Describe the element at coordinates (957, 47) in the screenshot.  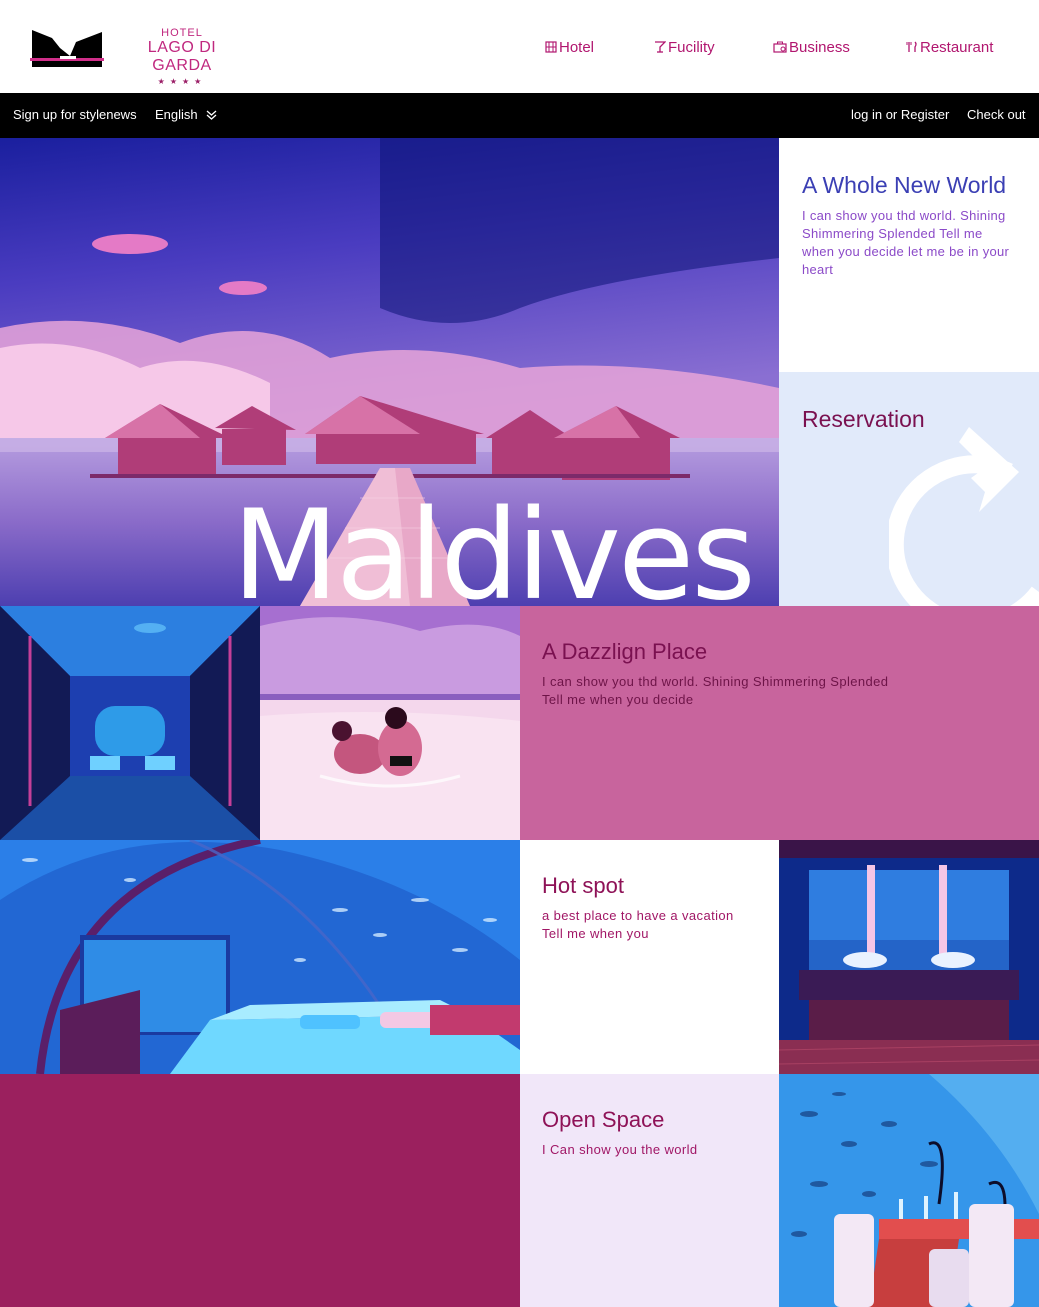
I see `nav-restaurant-label: Restaurant` at that location.